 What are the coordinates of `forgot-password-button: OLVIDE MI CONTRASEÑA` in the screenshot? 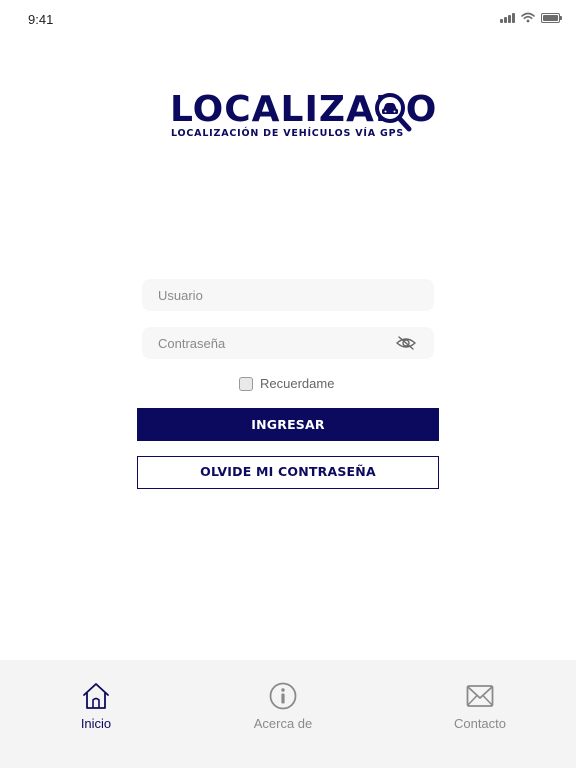 It's located at (288, 472).